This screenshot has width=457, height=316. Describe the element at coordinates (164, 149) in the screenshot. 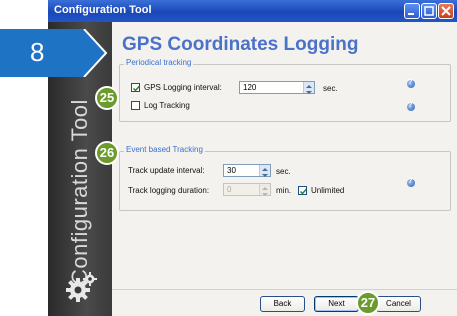

I see `event-tracking-legend: Event based Tracking` at that location.